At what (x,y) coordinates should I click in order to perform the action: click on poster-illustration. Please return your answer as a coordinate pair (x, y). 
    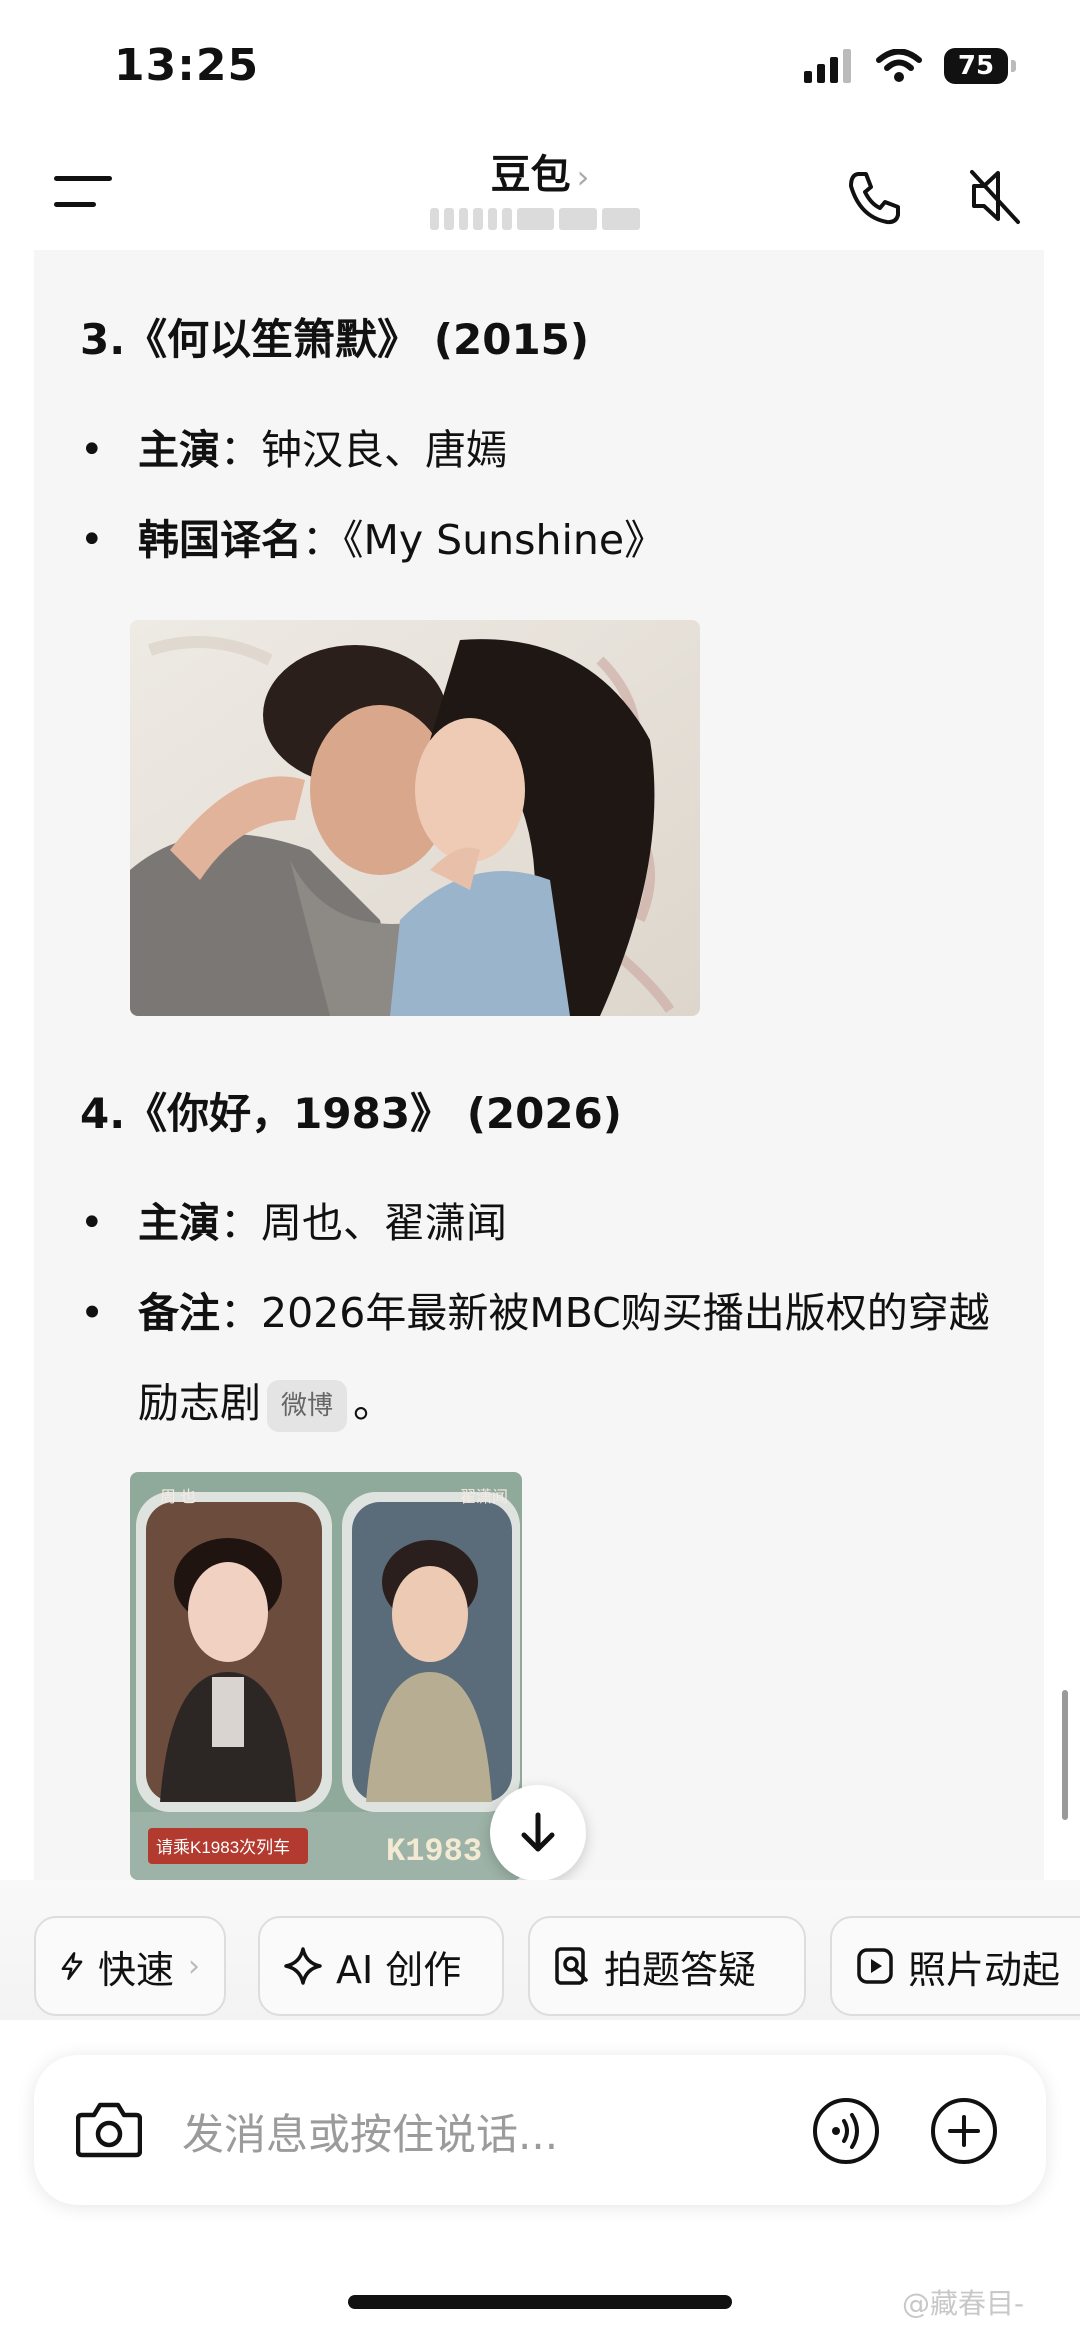
    Looking at the image, I should click on (415, 818).